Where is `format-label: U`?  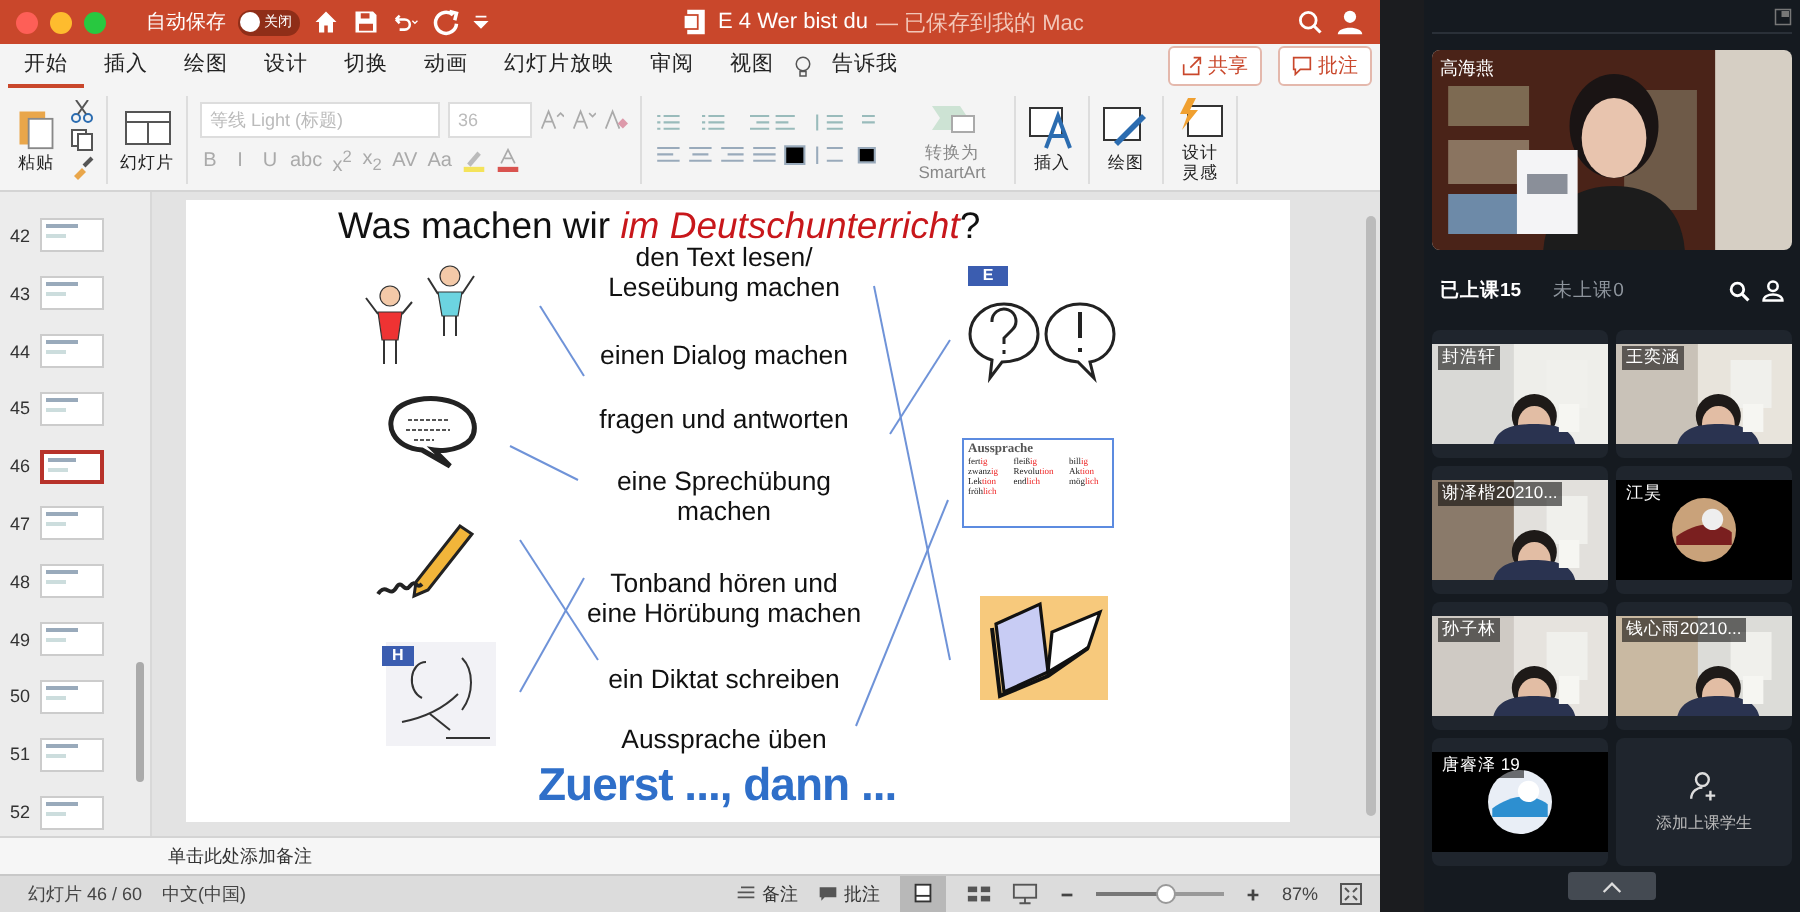 format-label: U is located at coordinates (270, 160).